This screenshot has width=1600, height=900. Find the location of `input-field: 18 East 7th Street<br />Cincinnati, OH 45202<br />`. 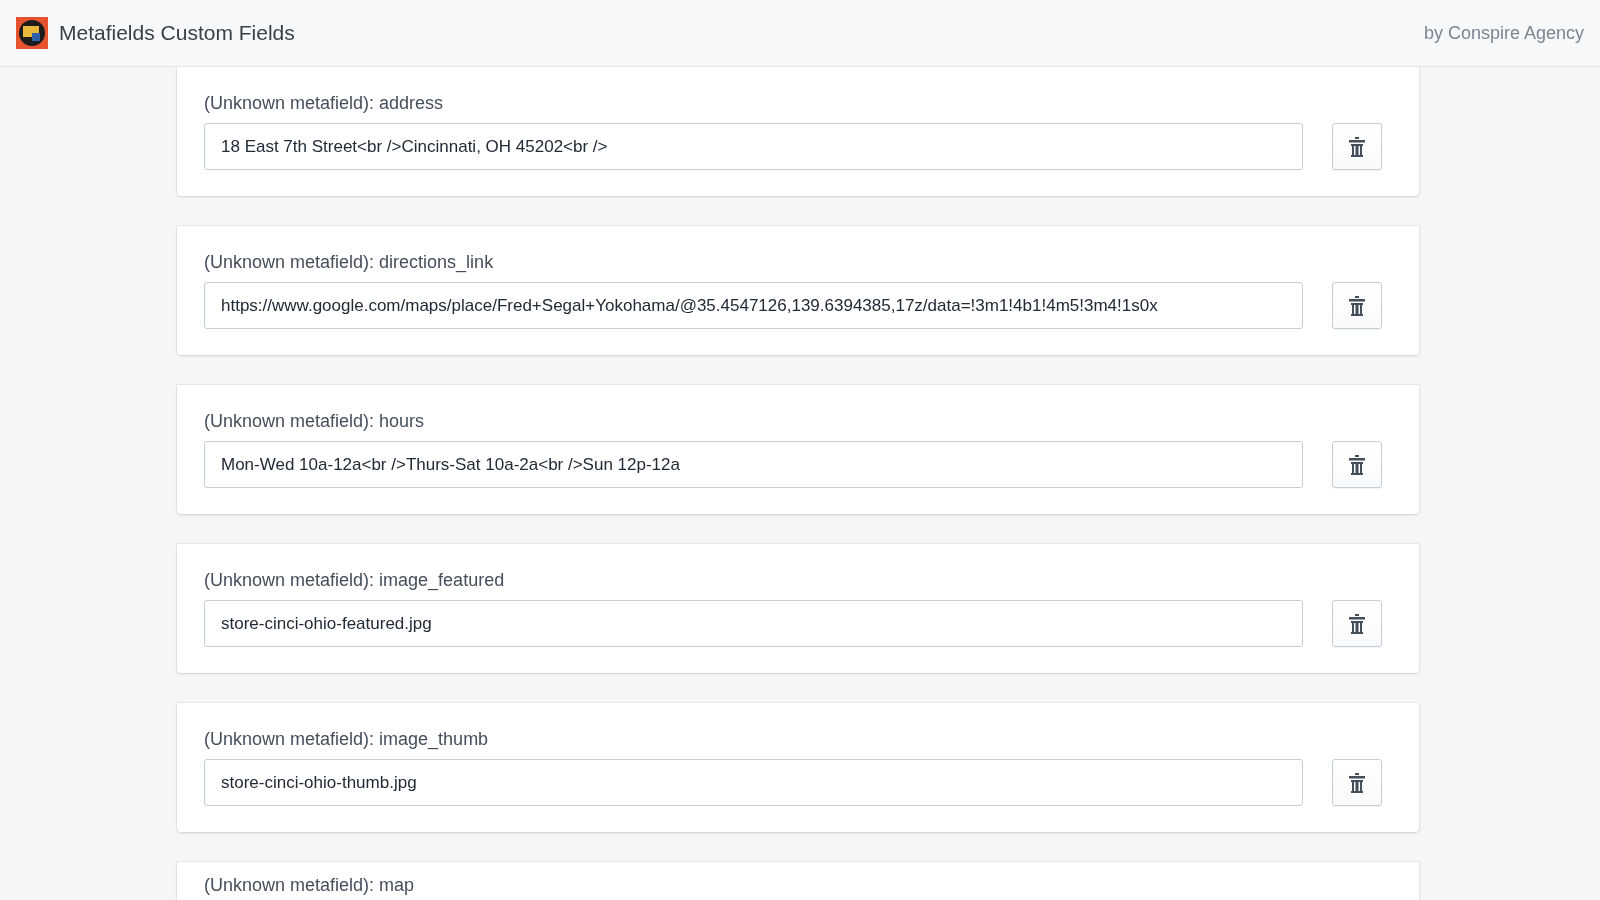

input-field: 18 East 7th Street<br />Cincinnati, OH 45202<br /> is located at coordinates (753, 146).